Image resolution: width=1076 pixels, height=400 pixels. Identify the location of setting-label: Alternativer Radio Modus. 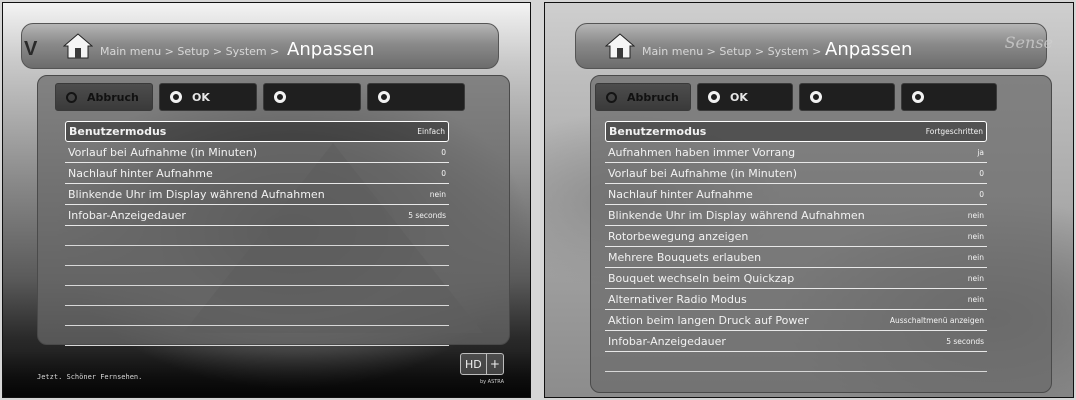
(677, 299).